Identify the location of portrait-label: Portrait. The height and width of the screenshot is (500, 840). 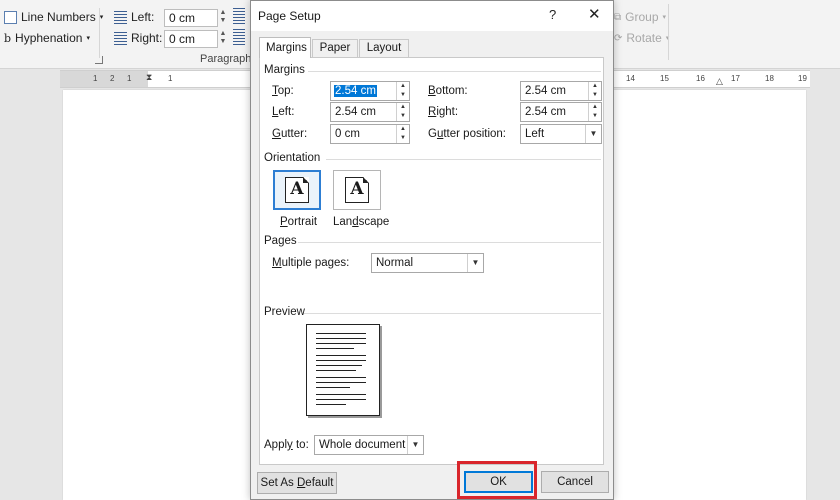
(298, 222).